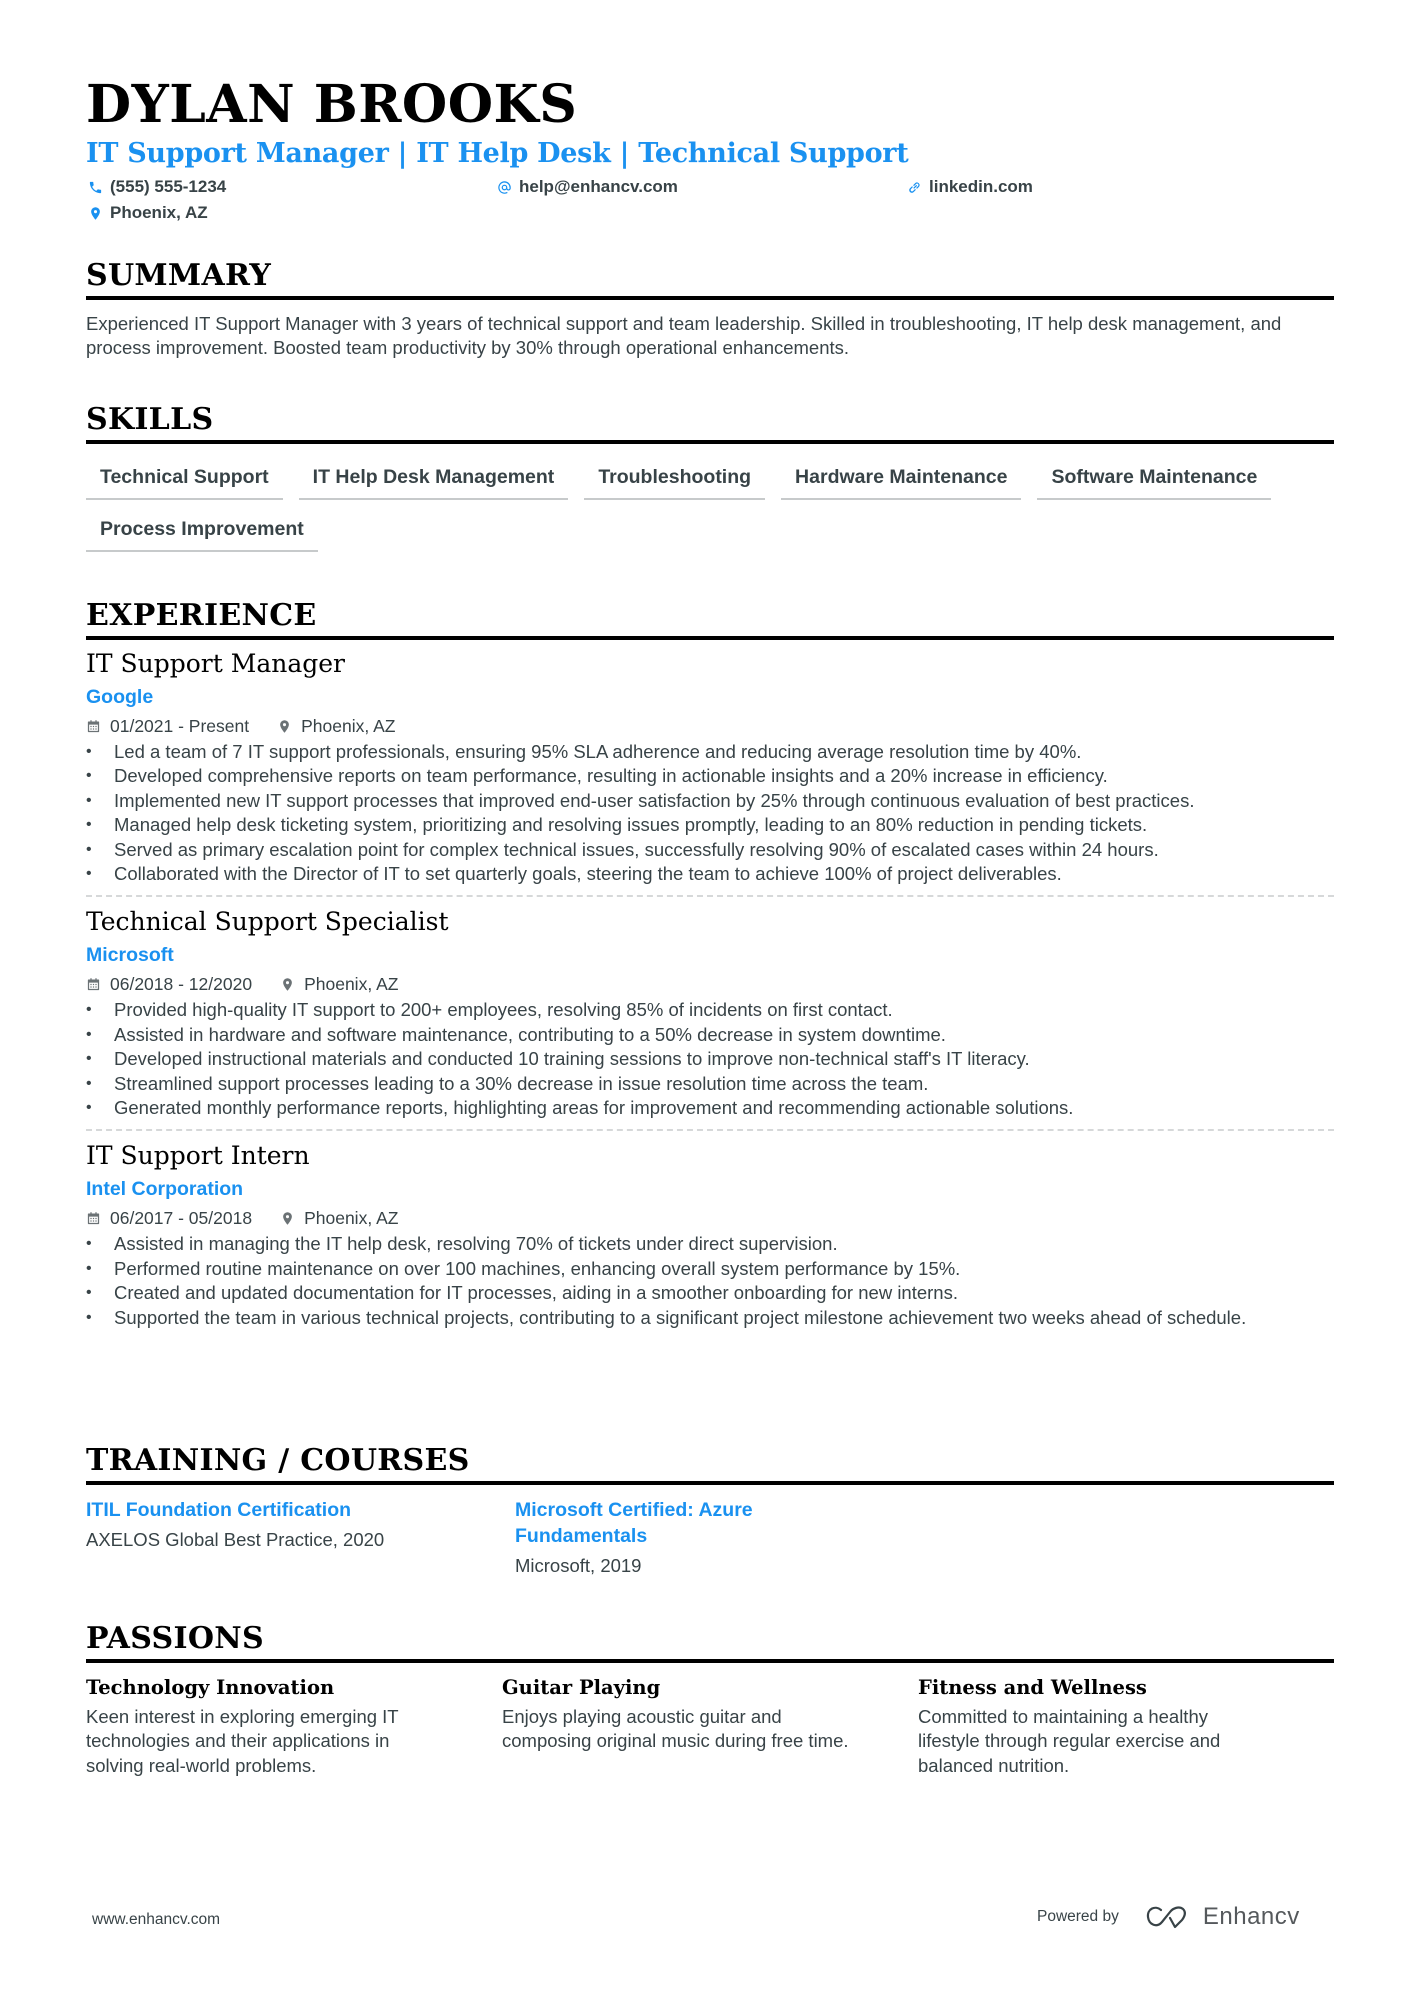 Image resolution: width=1410 pixels, height=1995 pixels. I want to click on footer-branding: Powered by Enhancv, so click(1168, 1917).